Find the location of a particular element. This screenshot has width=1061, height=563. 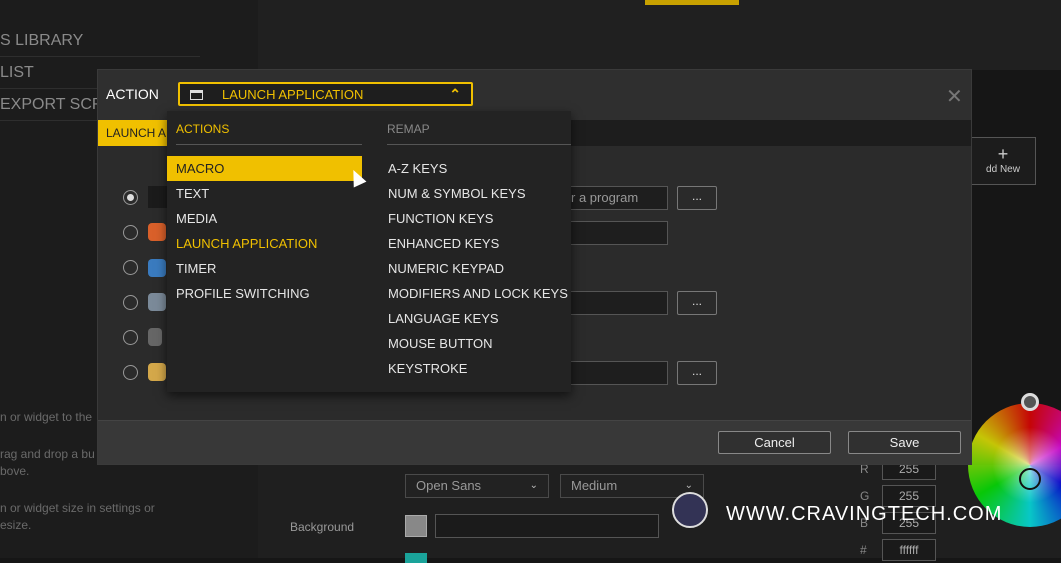

add-new-button: + dd New is located at coordinates (1003, 161).